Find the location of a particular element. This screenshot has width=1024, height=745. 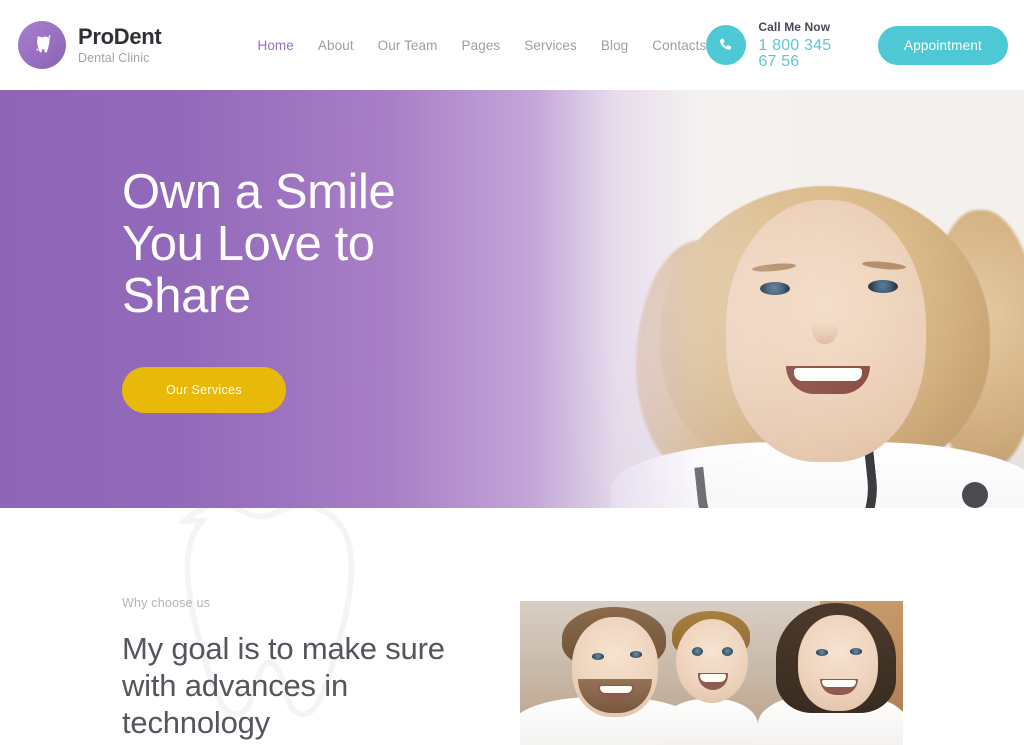

tooth-sparkle-icon is located at coordinates (42, 45).